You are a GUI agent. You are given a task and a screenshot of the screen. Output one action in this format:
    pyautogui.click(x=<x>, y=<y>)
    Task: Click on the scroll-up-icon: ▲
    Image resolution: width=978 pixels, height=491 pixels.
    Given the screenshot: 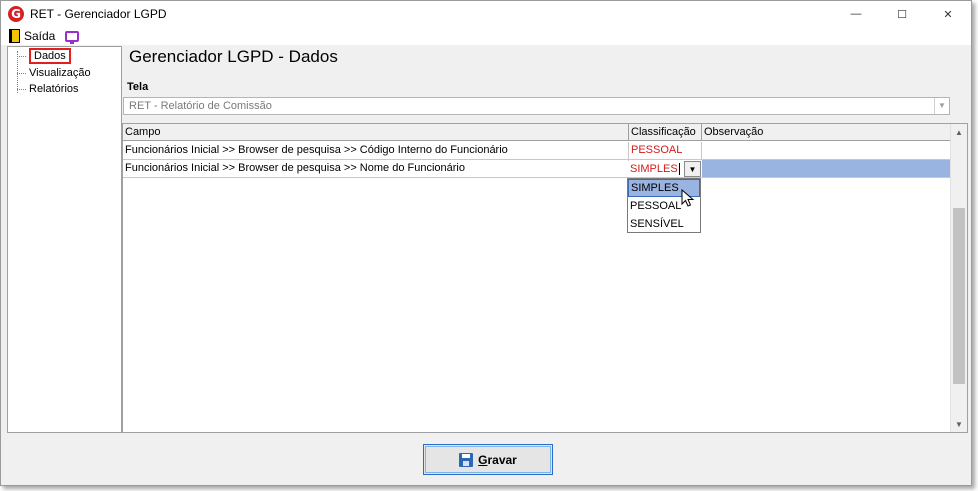 What is the action you would take?
    pyautogui.click(x=959, y=132)
    